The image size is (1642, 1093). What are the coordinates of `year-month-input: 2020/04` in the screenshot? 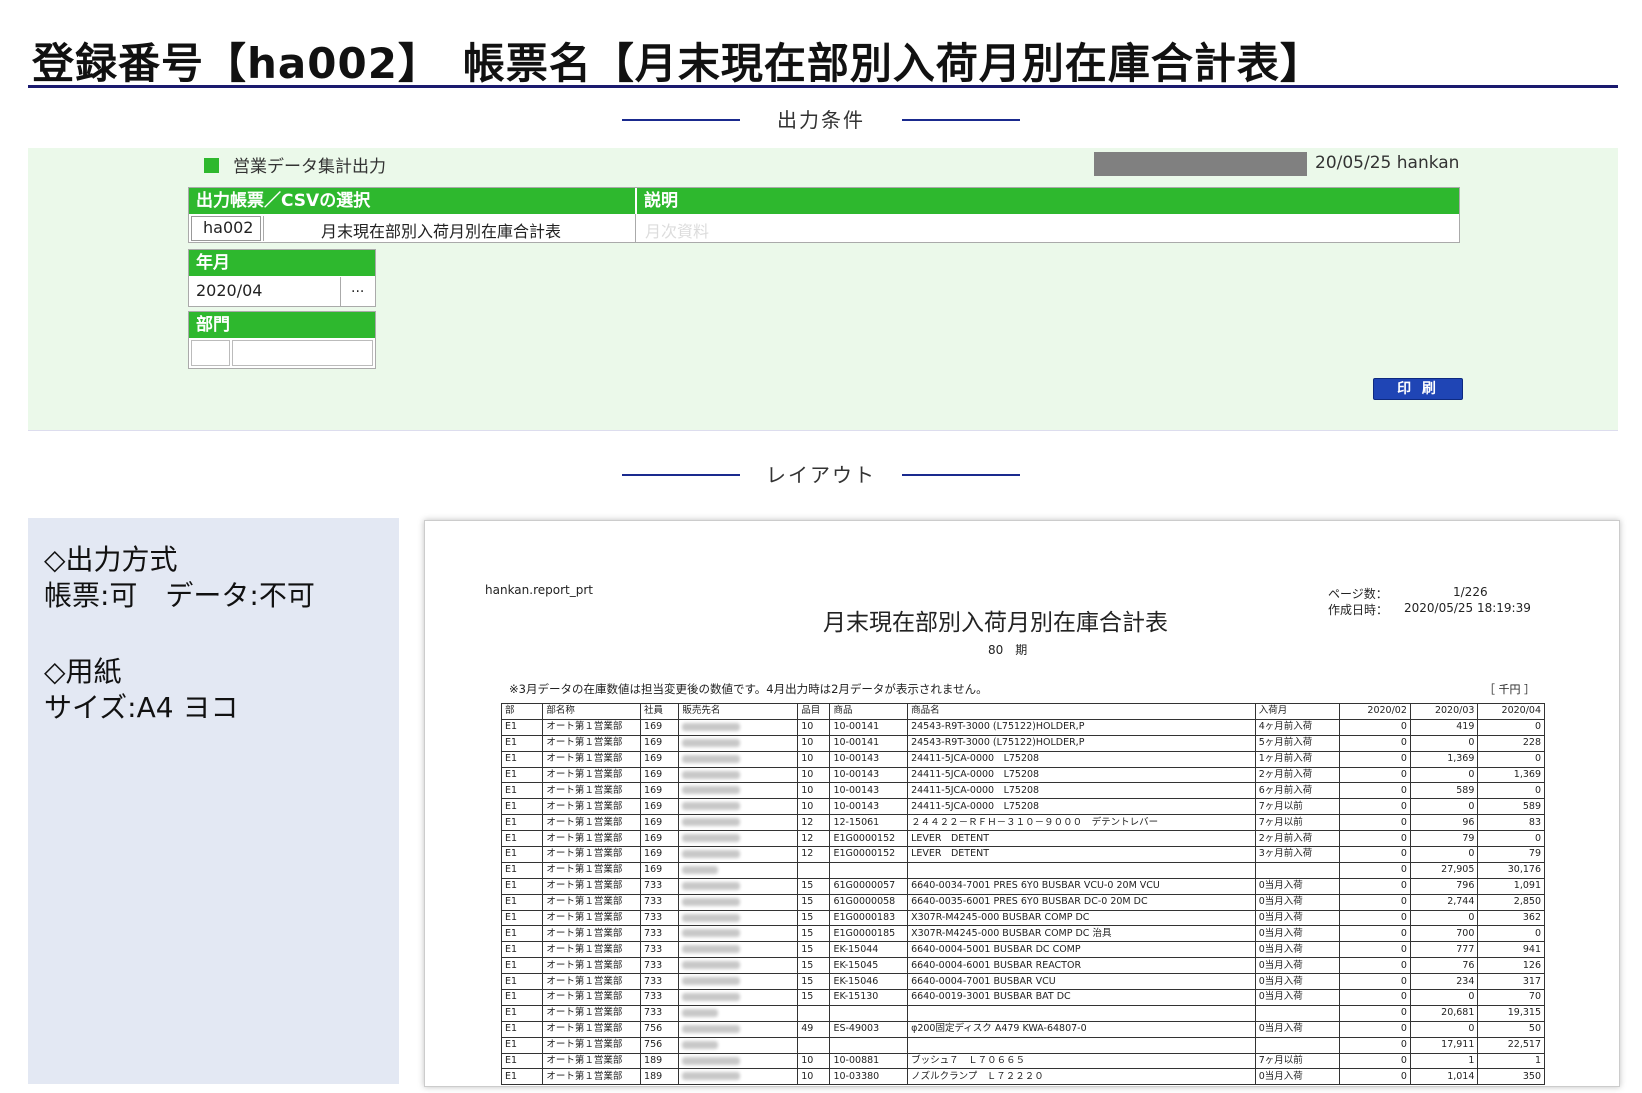 It's located at (229, 290).